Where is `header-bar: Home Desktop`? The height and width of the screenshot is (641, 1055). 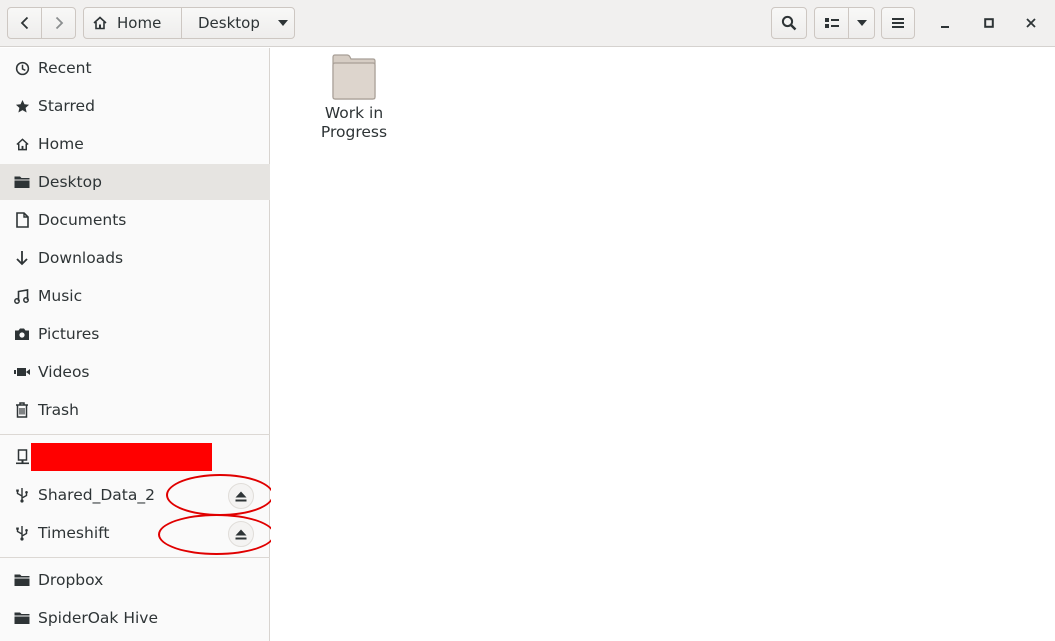
header-bar: Home Desktop is located at coordinates (527, 23).